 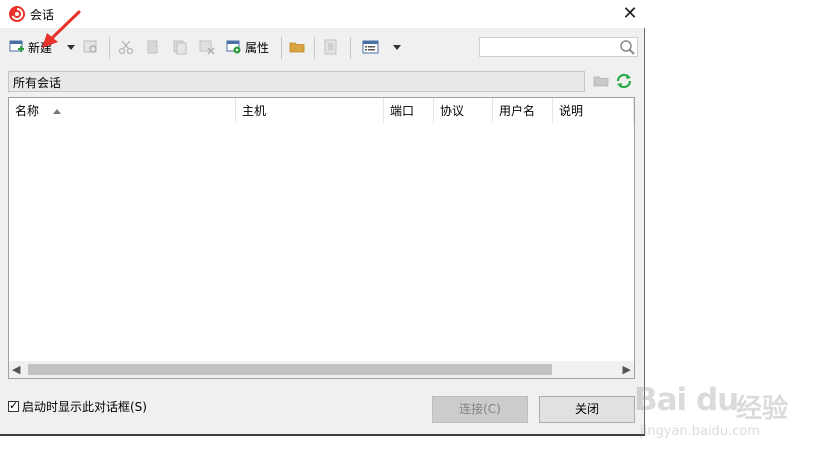 What do you see at coordinates (624, 81) in the screenshot?
I see `refresh-icon` at bounding box center [624, 81].